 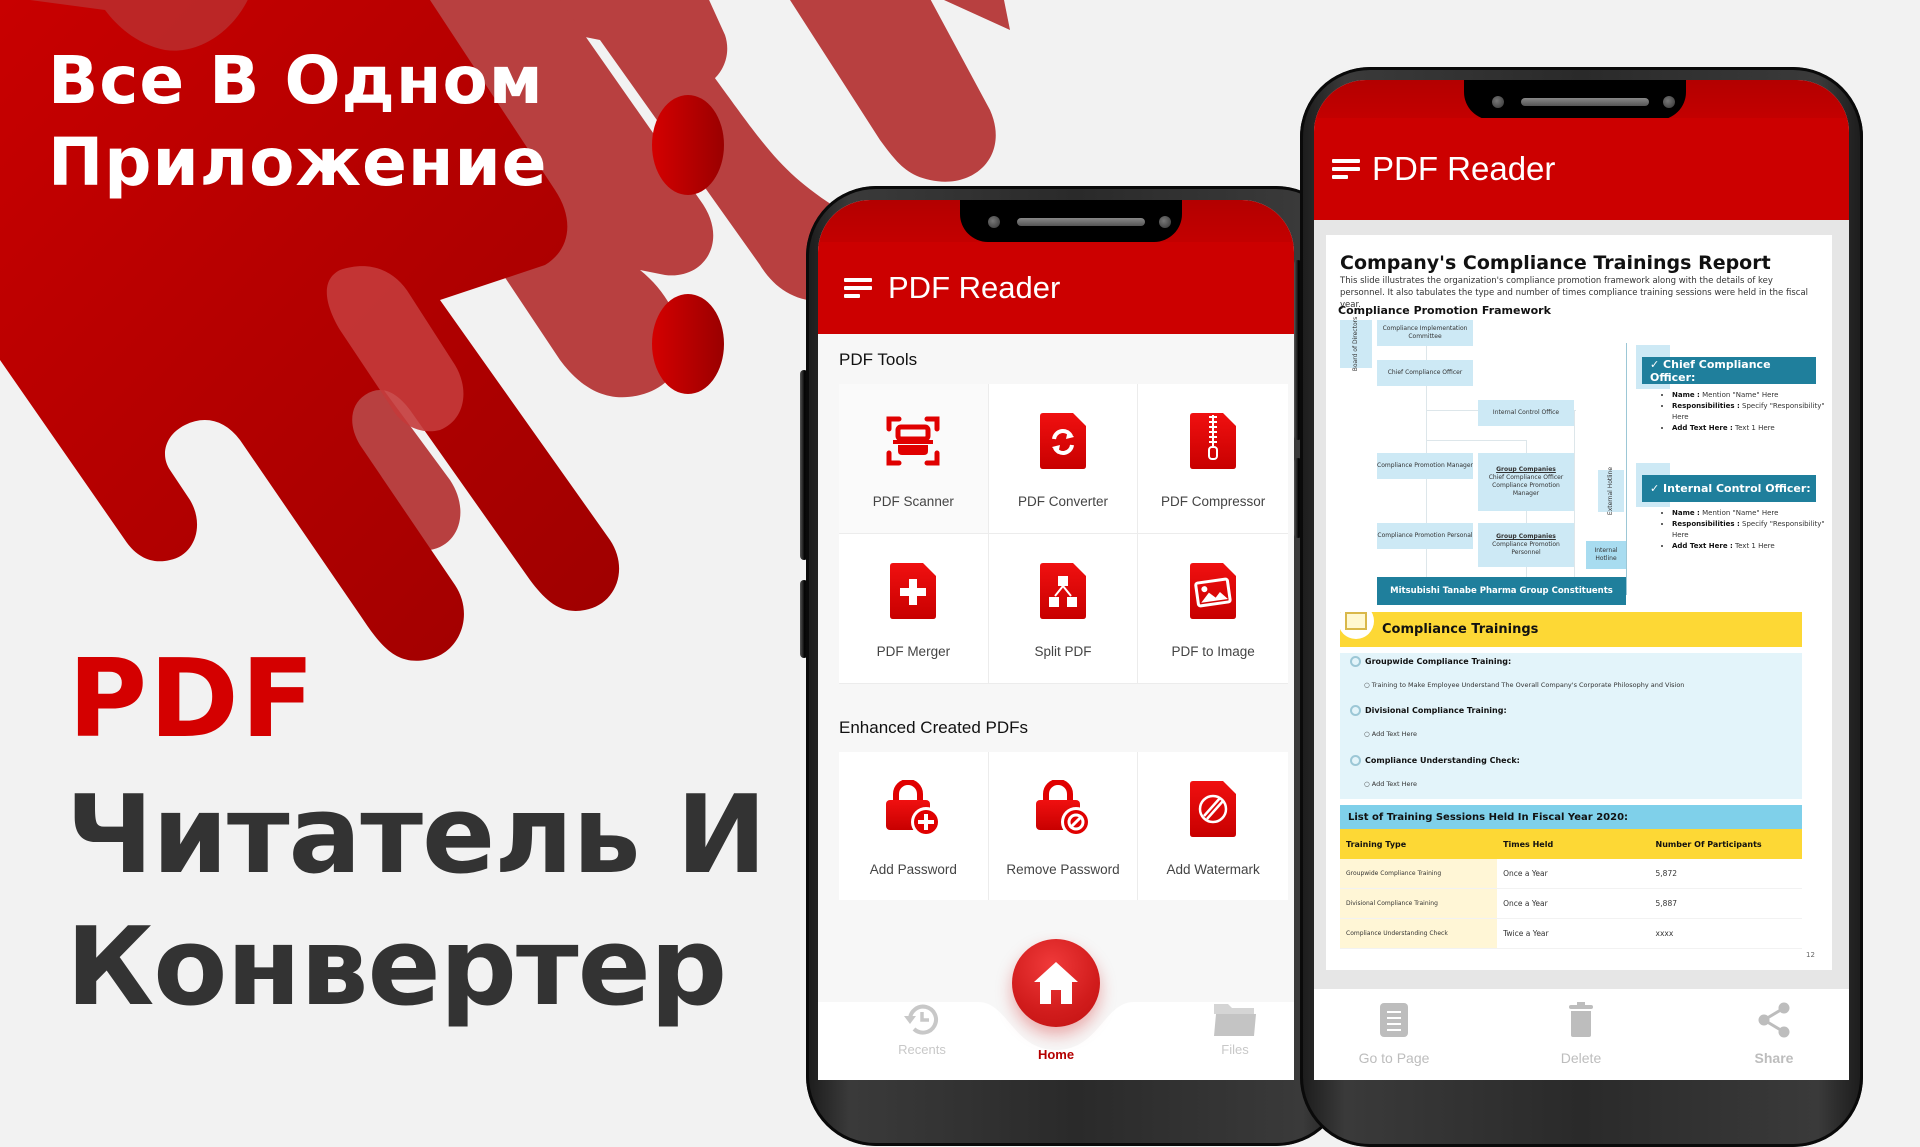 I want to click on table-header: Times Held, so click(x=1573, y=844).